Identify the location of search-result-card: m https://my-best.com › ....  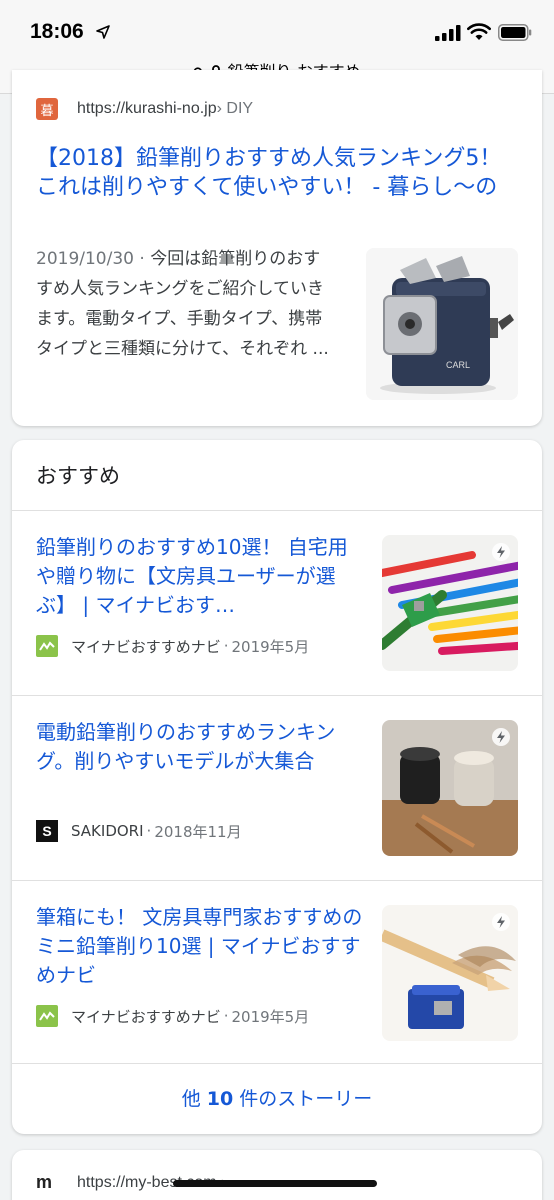
(277, 1175).